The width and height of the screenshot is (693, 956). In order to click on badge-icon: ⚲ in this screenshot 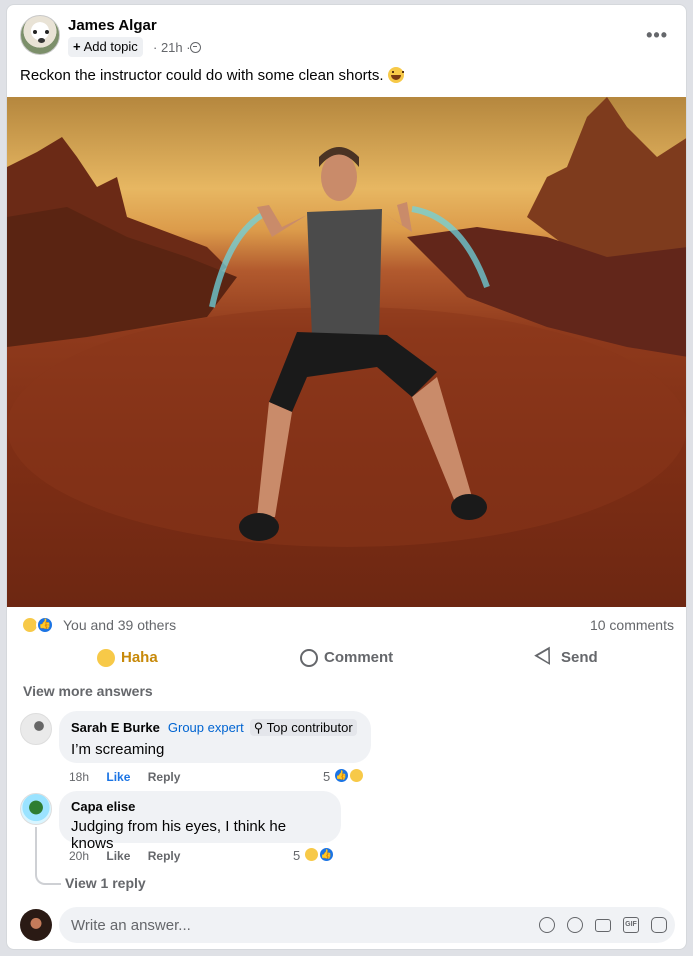, I will do `click(260, 727)`.